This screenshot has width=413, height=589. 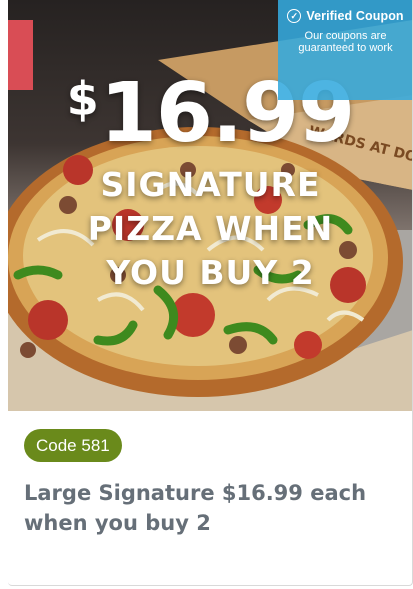 What do you see at coordinates (294, 16) in the screenshot?
I see `check-circle-icon: ✓` at bounding box center [294, 16].